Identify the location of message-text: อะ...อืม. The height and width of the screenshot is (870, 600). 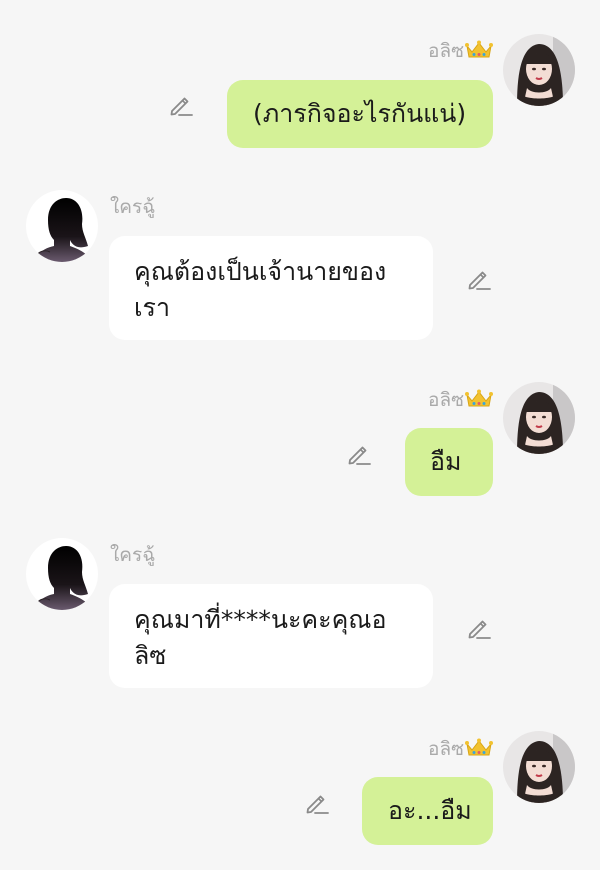
(430, 810).